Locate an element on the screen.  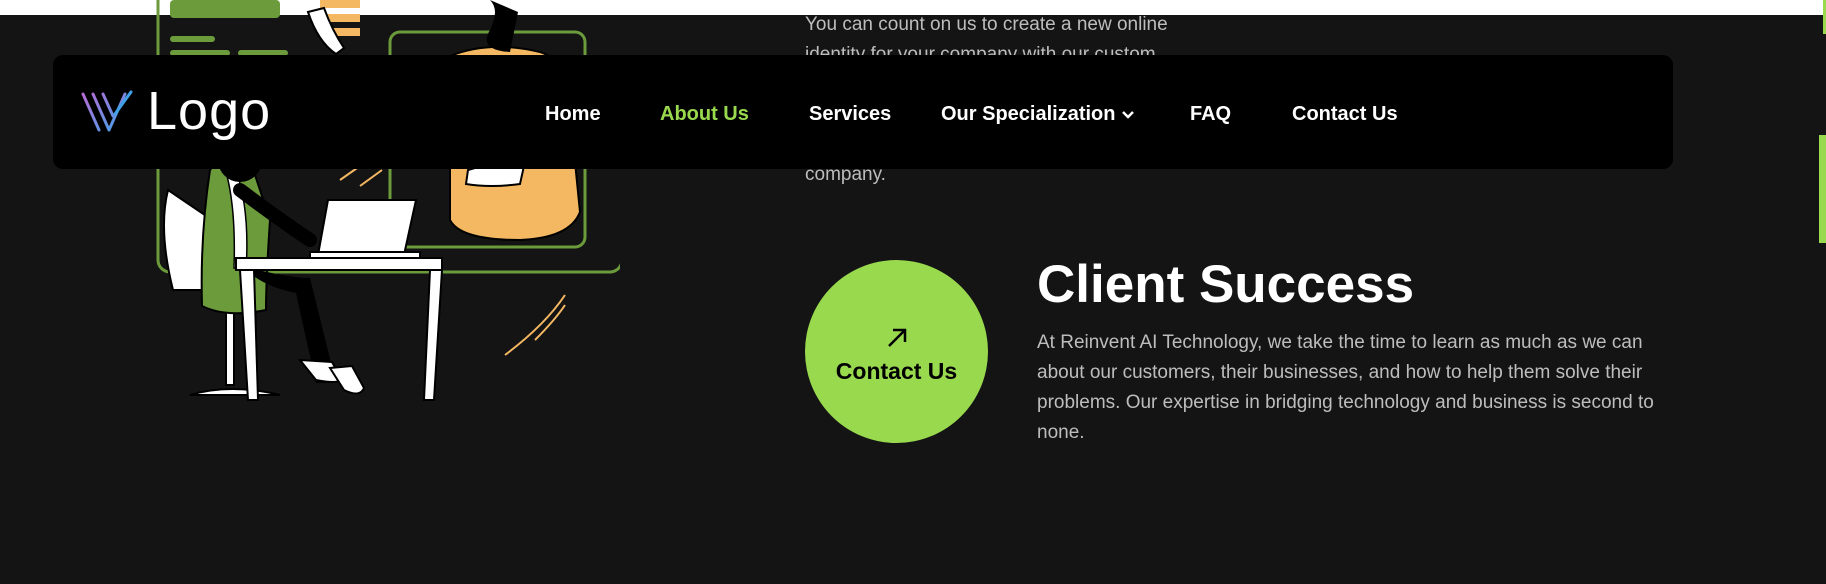
arrow-up-right-icon is located at coordinates (896, 337).